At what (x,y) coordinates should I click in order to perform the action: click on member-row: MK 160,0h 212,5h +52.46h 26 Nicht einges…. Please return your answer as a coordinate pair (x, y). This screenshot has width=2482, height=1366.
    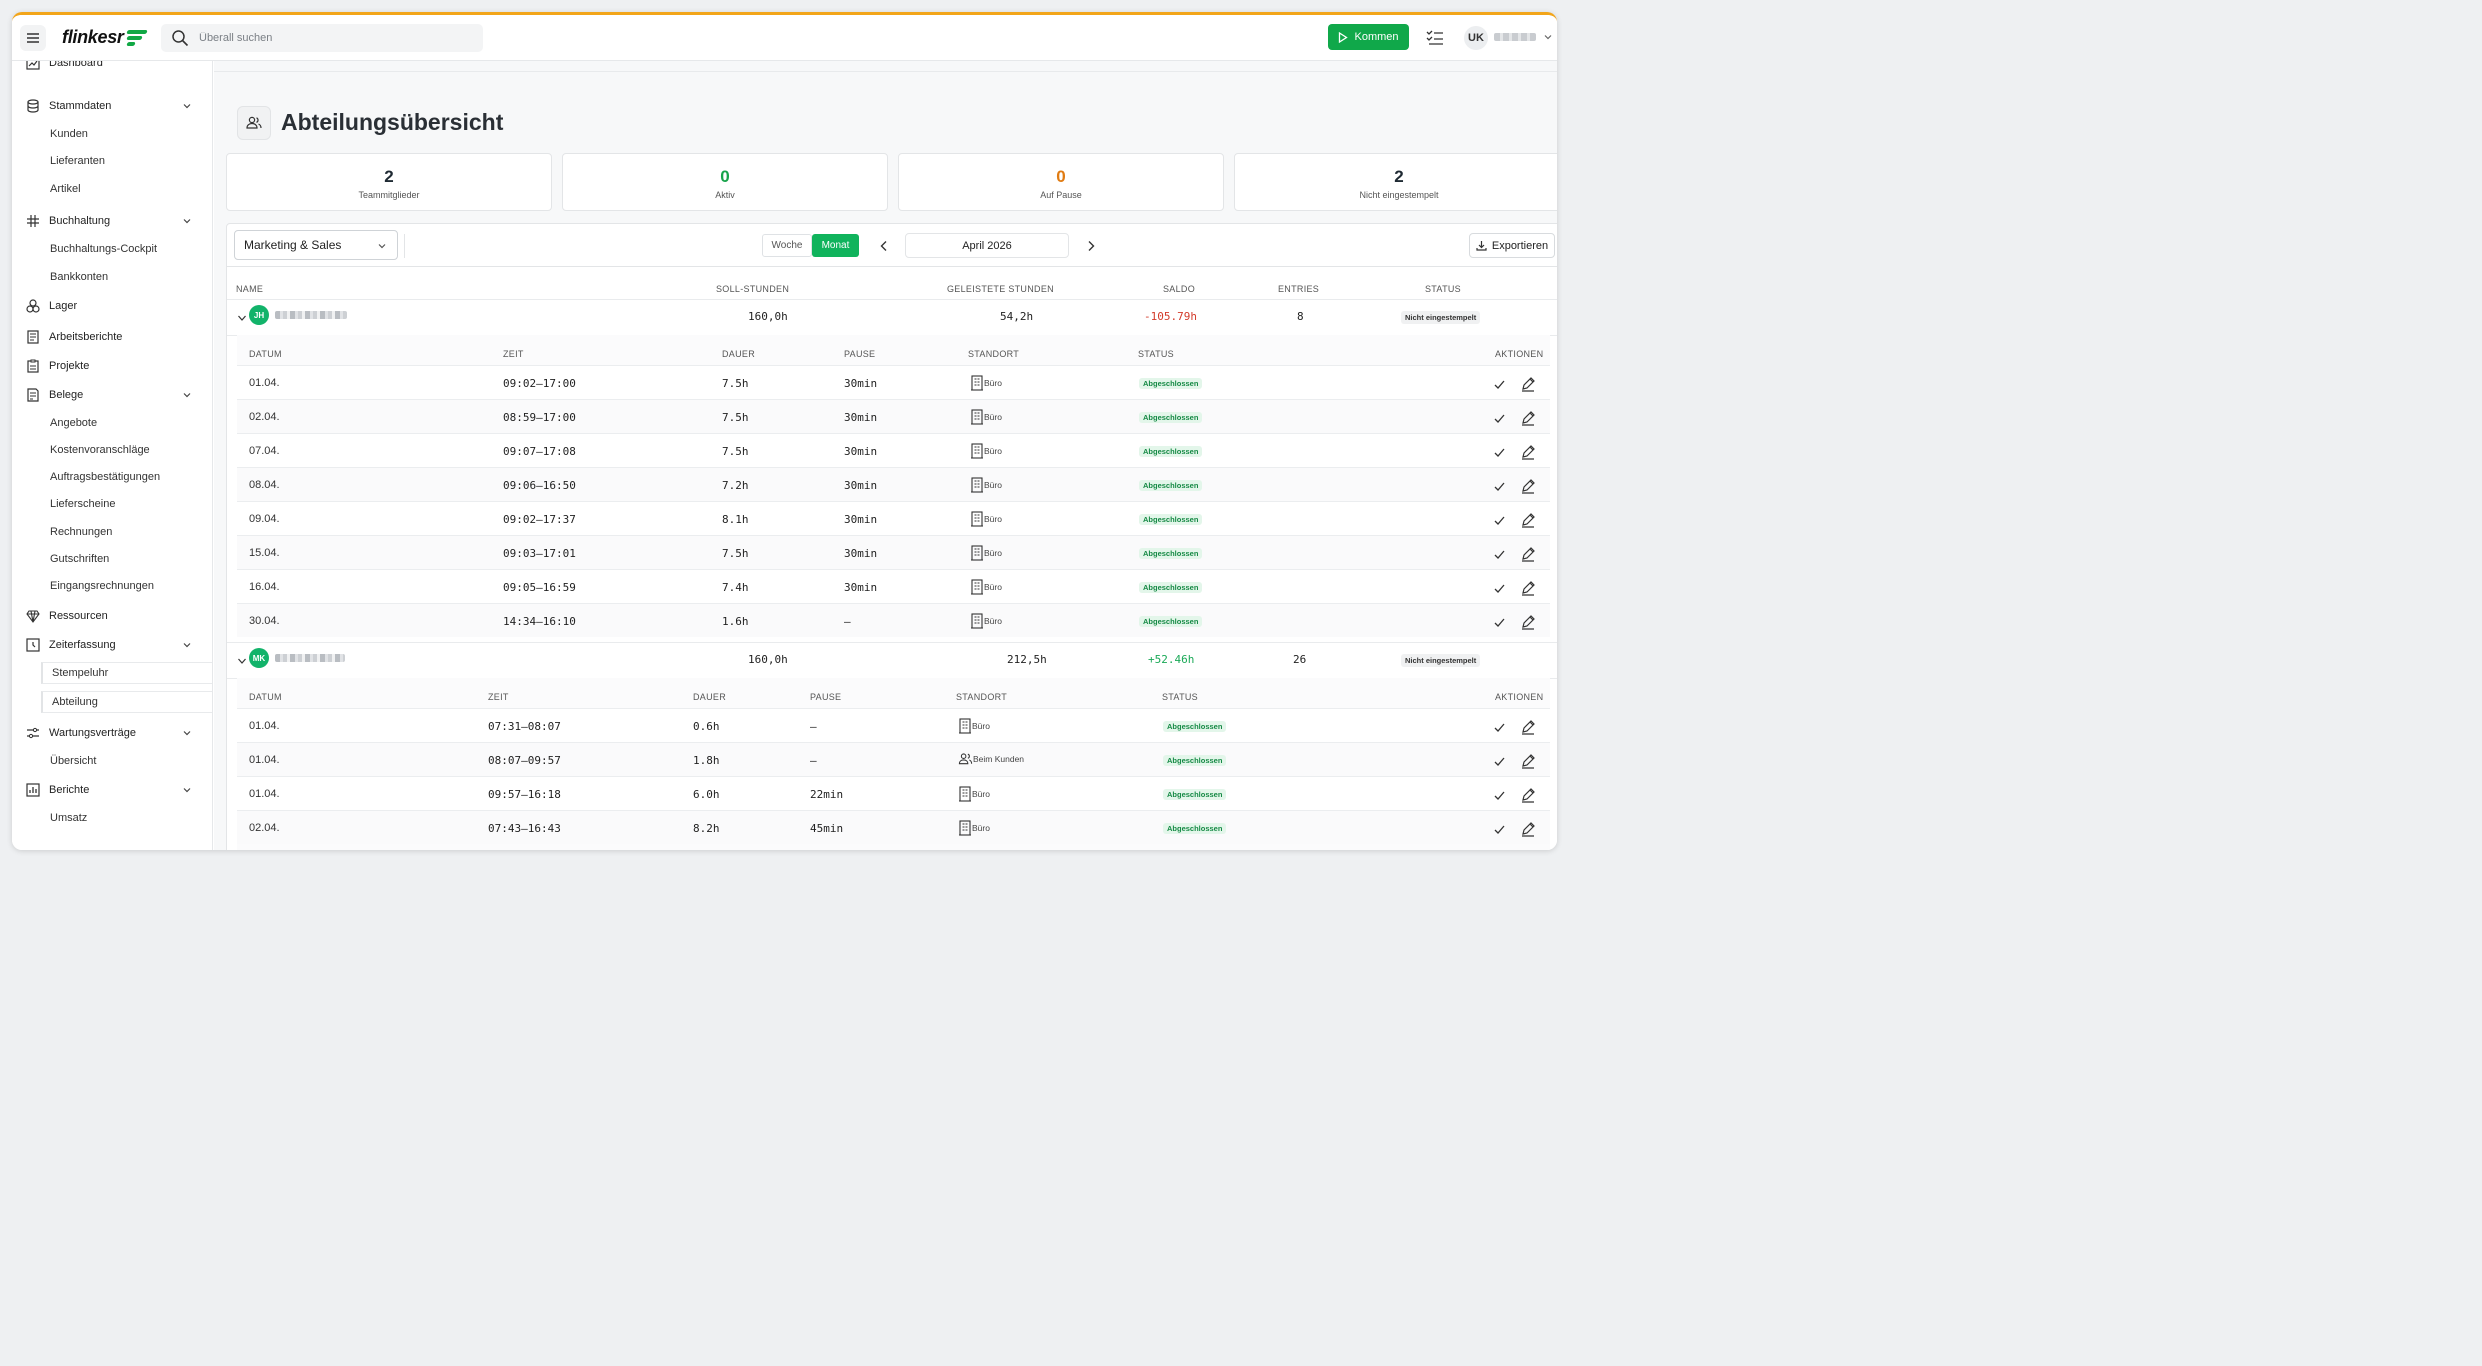
    Looking at the image, I should click on (892, 660).